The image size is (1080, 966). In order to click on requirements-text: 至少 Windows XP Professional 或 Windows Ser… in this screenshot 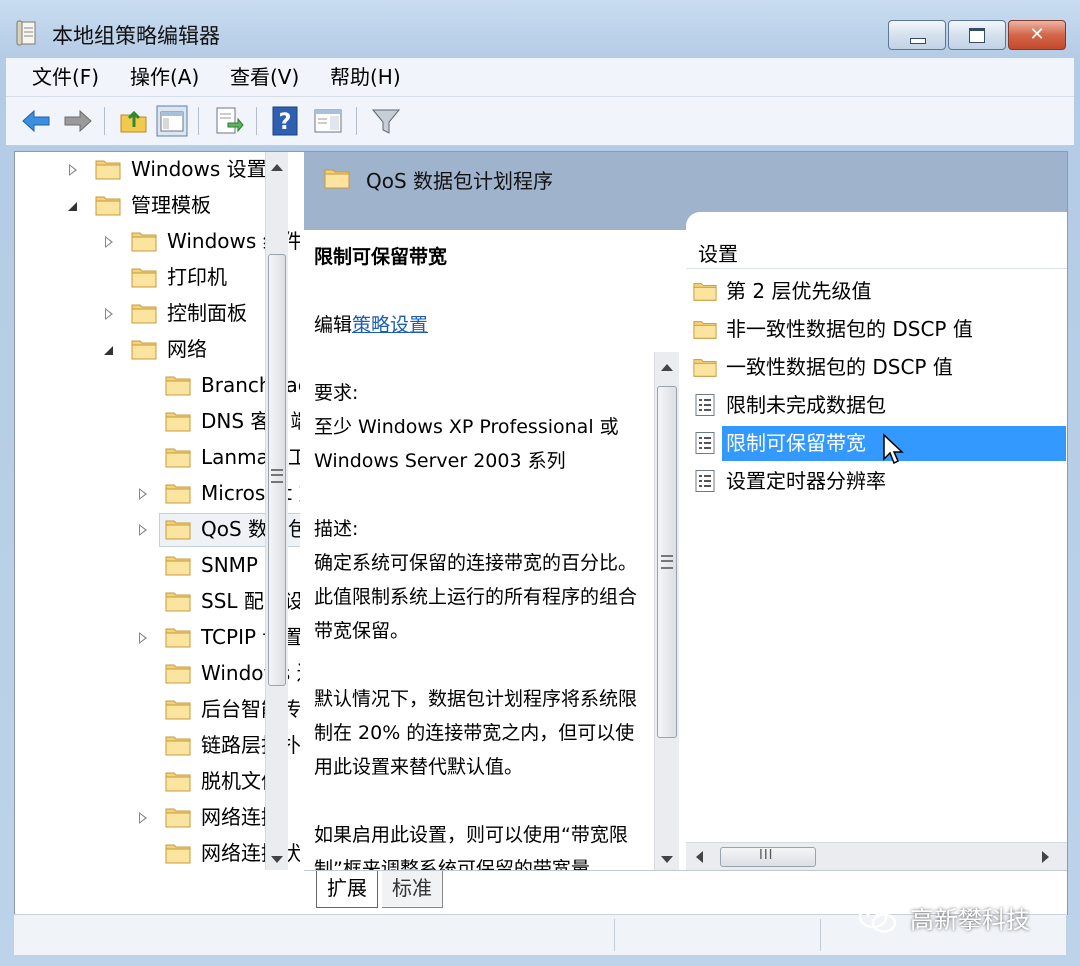, I will do `click(466, 444)`.